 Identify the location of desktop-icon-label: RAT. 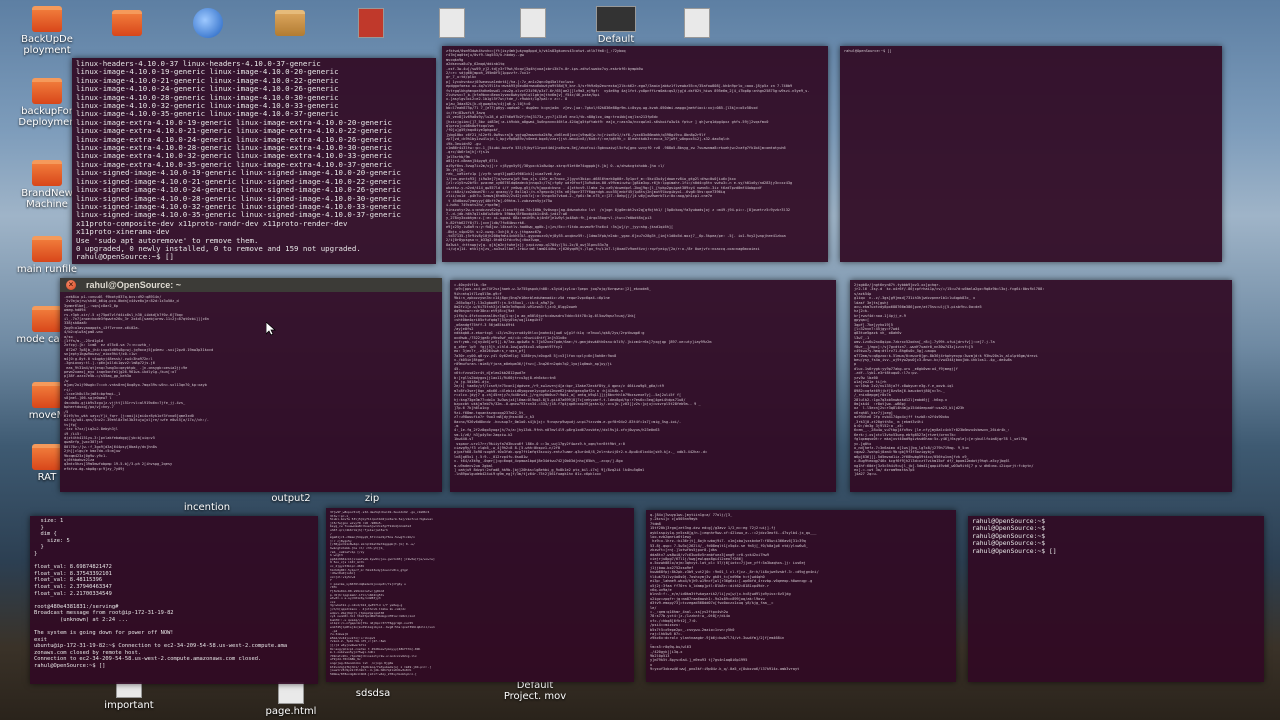
(47, 477).